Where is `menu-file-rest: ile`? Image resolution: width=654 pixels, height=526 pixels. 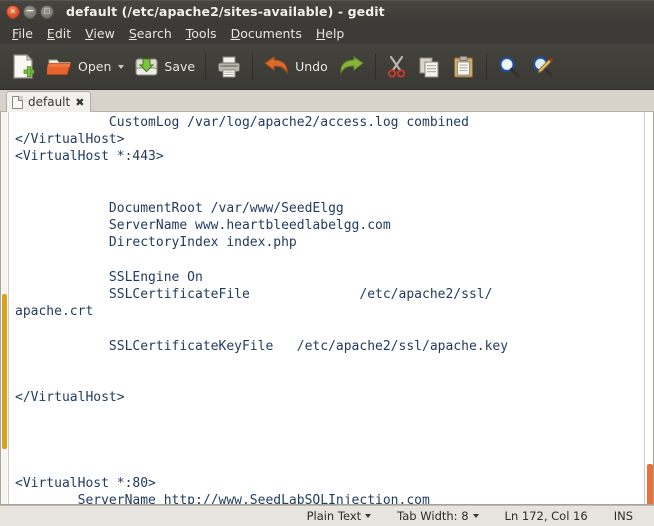
menu-file-rest: ile is located at coordinates (25, 33).